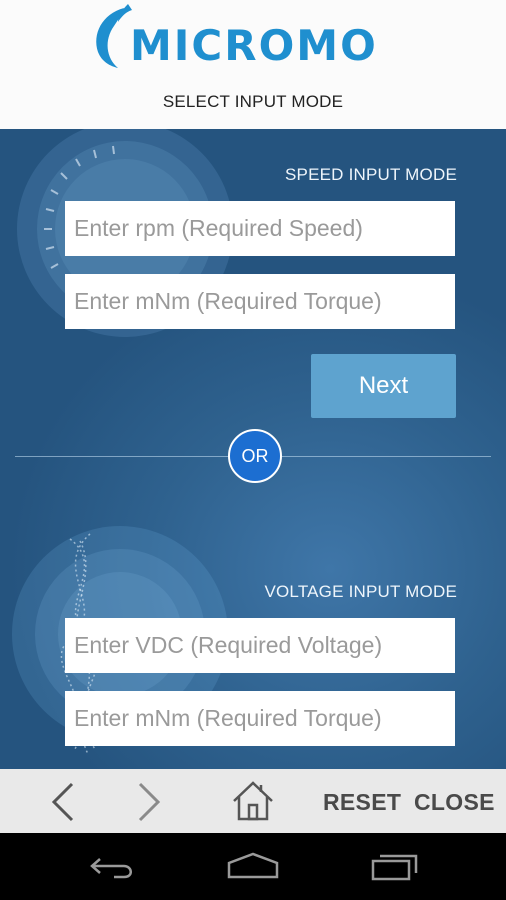  What do you see at coordinates (255, 456) in the screenshot?
I see `or-badge: OR` at bounding box center [255, 456].